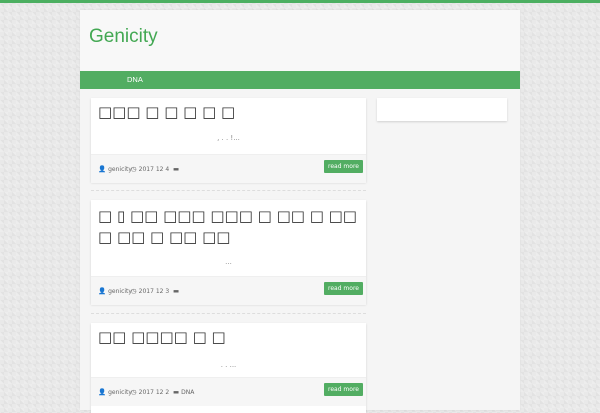 This screenshot has width=600, height=413. I want to click on post-date: ◷ 2017 12 4, so click(150, 169).